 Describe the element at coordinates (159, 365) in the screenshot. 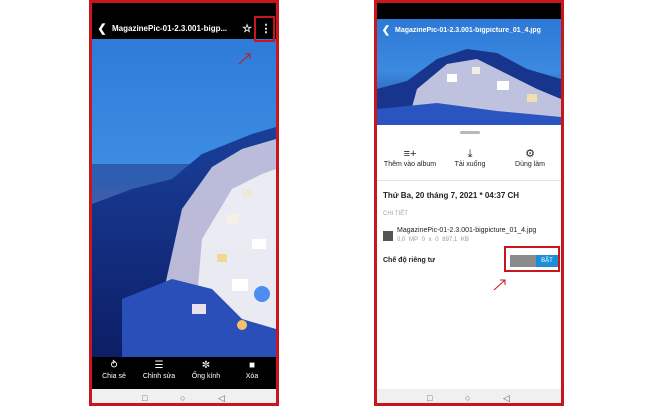

I see `edit-sliders-icon: ☰` at that location.